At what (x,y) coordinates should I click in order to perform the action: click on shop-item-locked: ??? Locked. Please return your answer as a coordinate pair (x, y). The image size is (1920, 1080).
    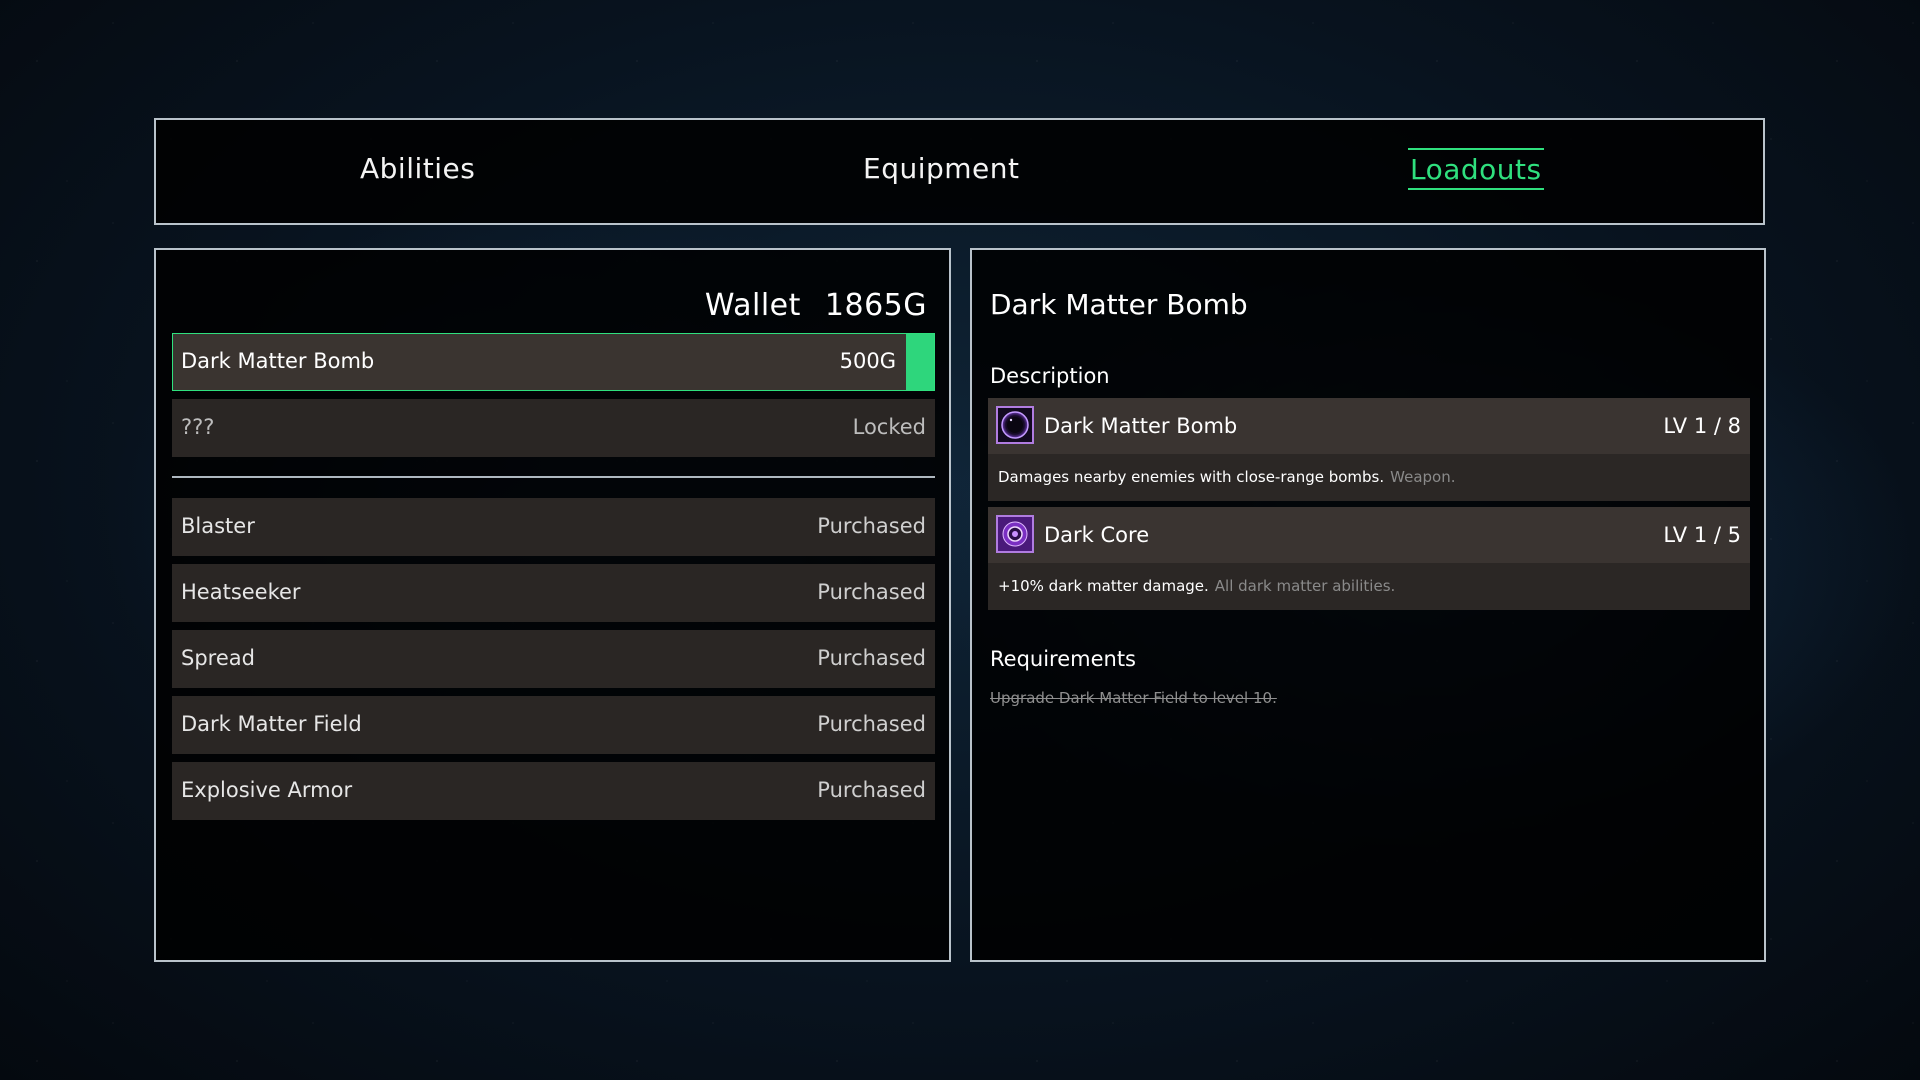
    Looking at the image, I should click on (553, 428).